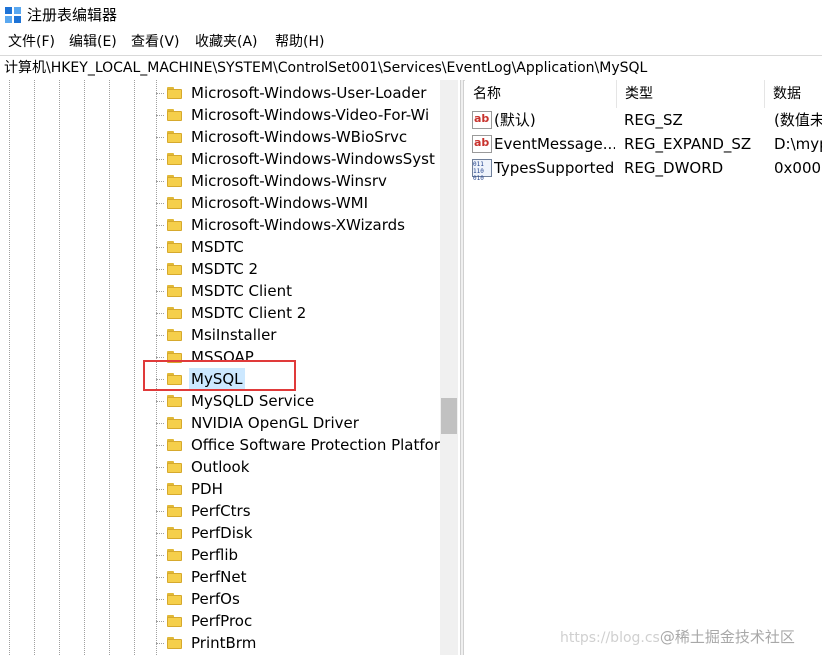 The height and width of the screenshot is (655, 822). I want to click on tree-item: PrintBrm, so click(300, 643).